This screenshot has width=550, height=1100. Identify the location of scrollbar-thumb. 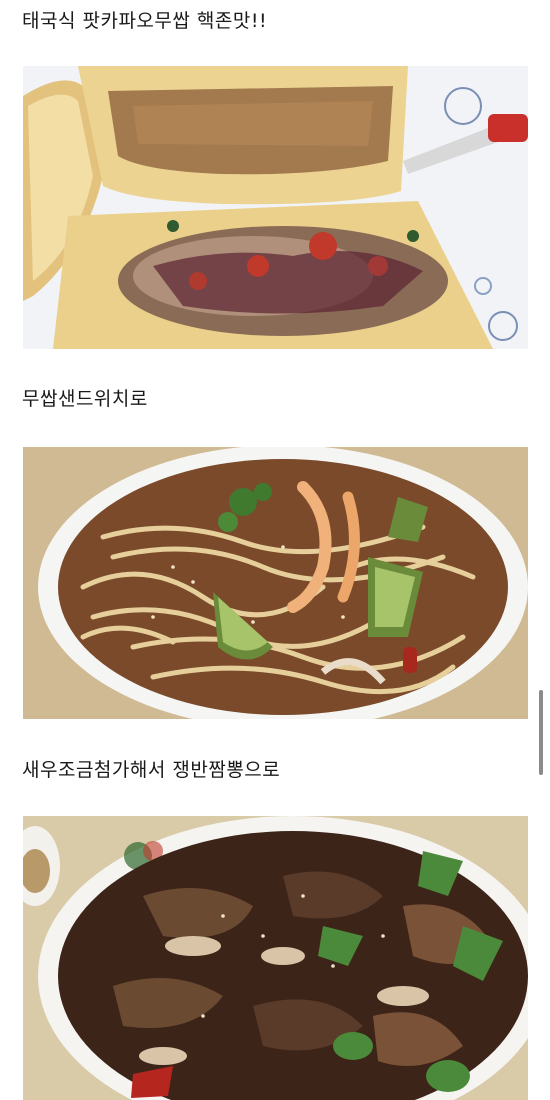
(541, 732).